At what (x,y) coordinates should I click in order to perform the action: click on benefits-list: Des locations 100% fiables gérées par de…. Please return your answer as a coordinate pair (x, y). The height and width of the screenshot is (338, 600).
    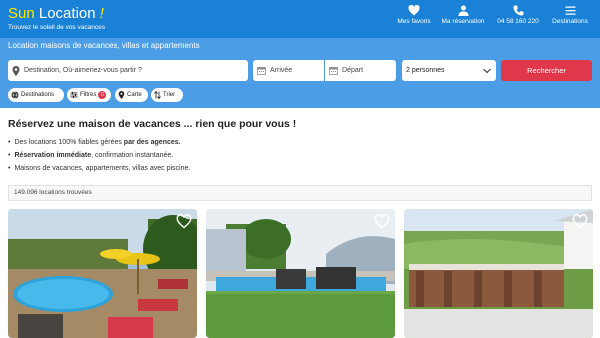
    Looking at the image, I should click on (99, 155).